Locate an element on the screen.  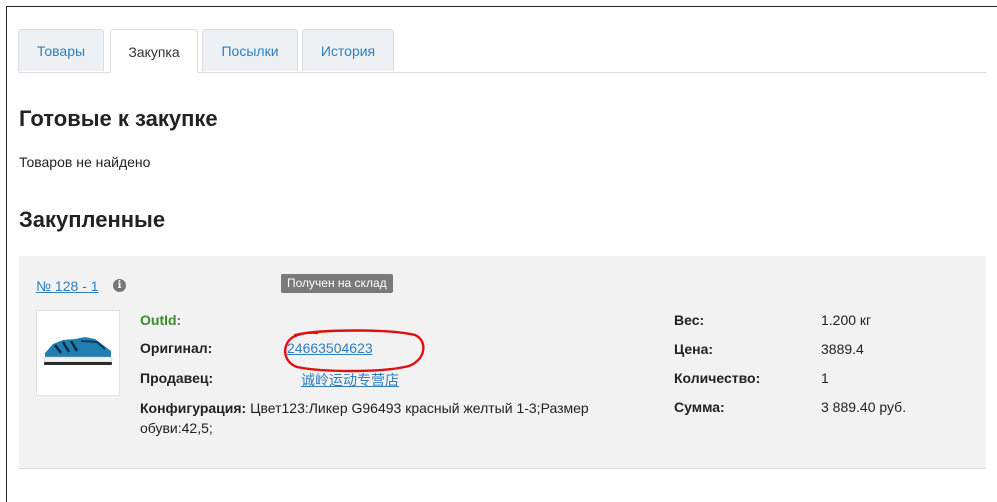
bought-section-title: Закупленные is located at coordinates (92, 219).